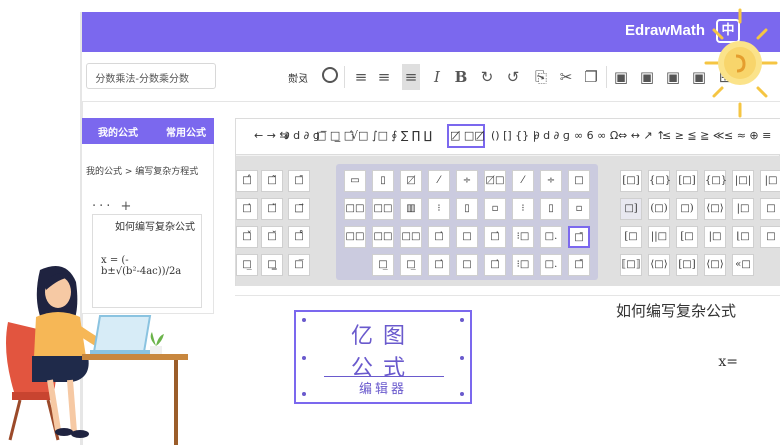  Describe the element at coordinates (659, 209) in the screenshot. I see `symbol-cell: (□)` at that location.